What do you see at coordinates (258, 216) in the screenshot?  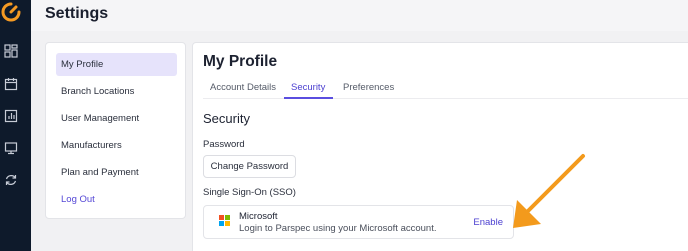 I see `sso-provider-name: Microsoft` at bounding box center [258, 216].